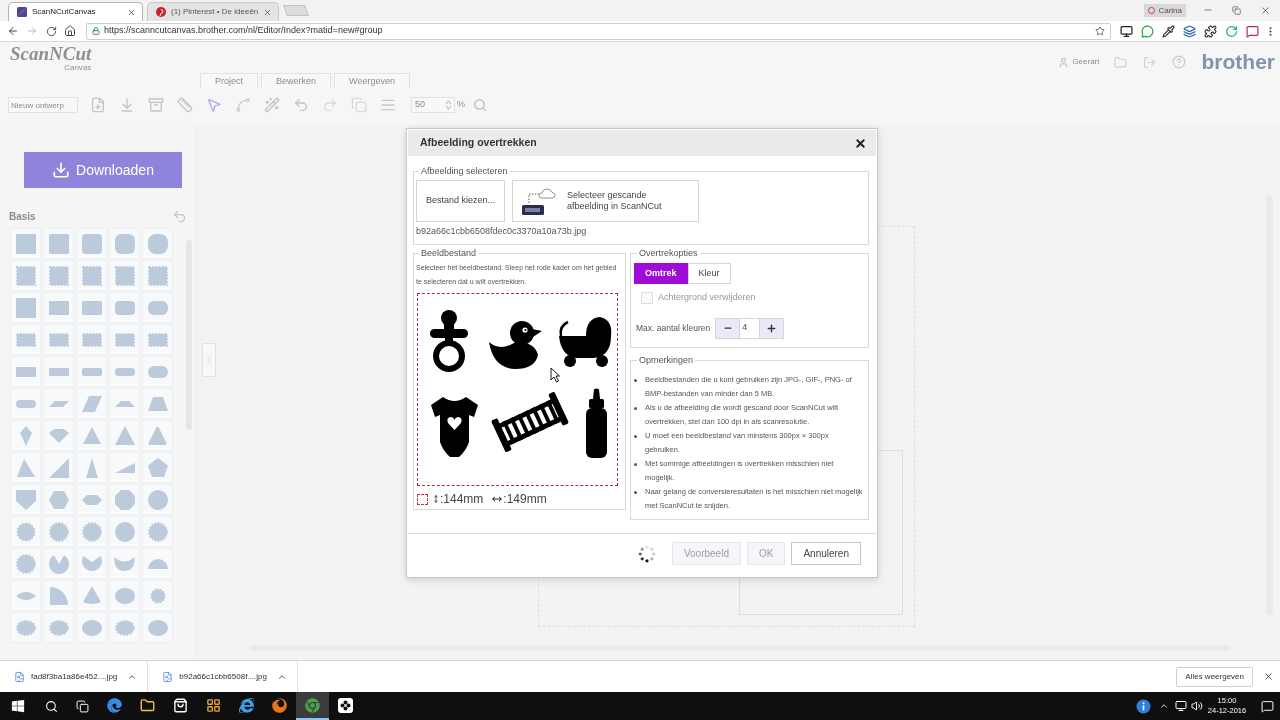  I want to click on info-badge-icon, so click(1143, 706).